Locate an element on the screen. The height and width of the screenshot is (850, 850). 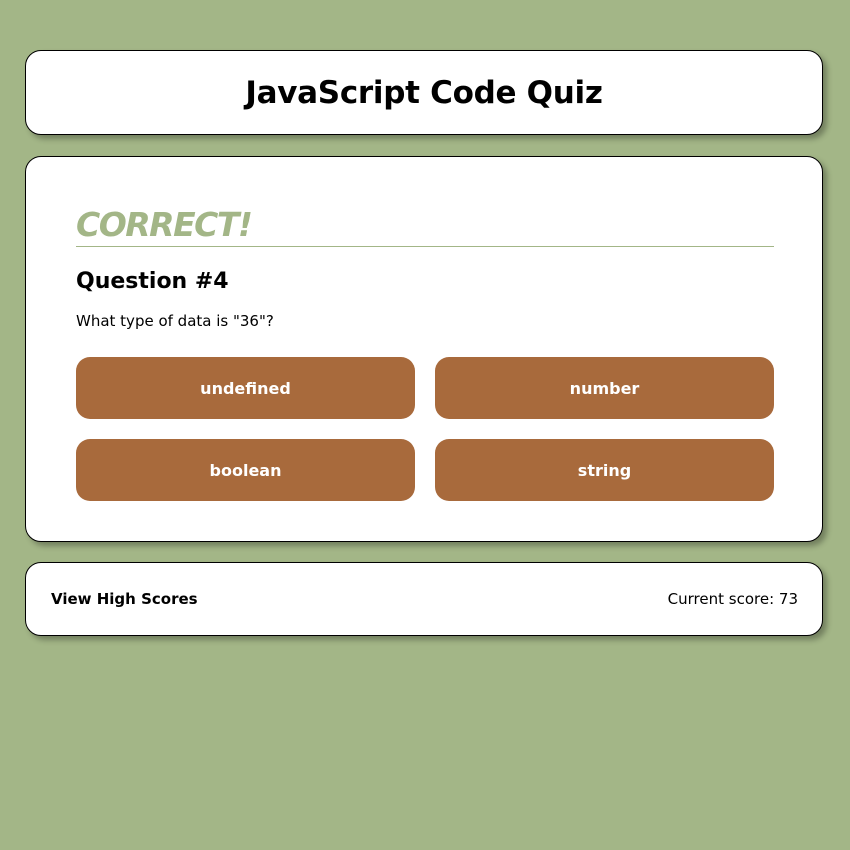
answer-button-number: number is located at coordinates (604, 388).